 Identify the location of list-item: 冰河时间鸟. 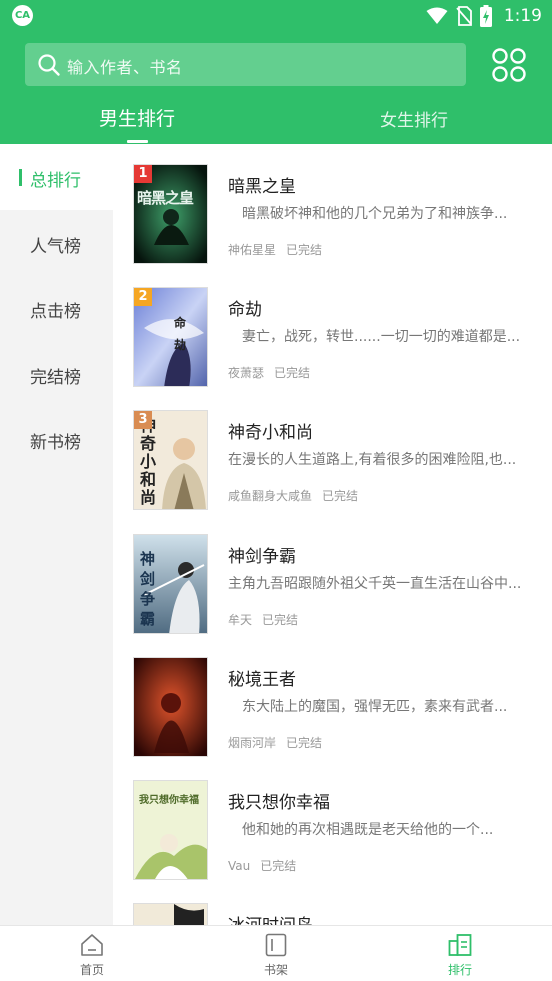
(332, 914).